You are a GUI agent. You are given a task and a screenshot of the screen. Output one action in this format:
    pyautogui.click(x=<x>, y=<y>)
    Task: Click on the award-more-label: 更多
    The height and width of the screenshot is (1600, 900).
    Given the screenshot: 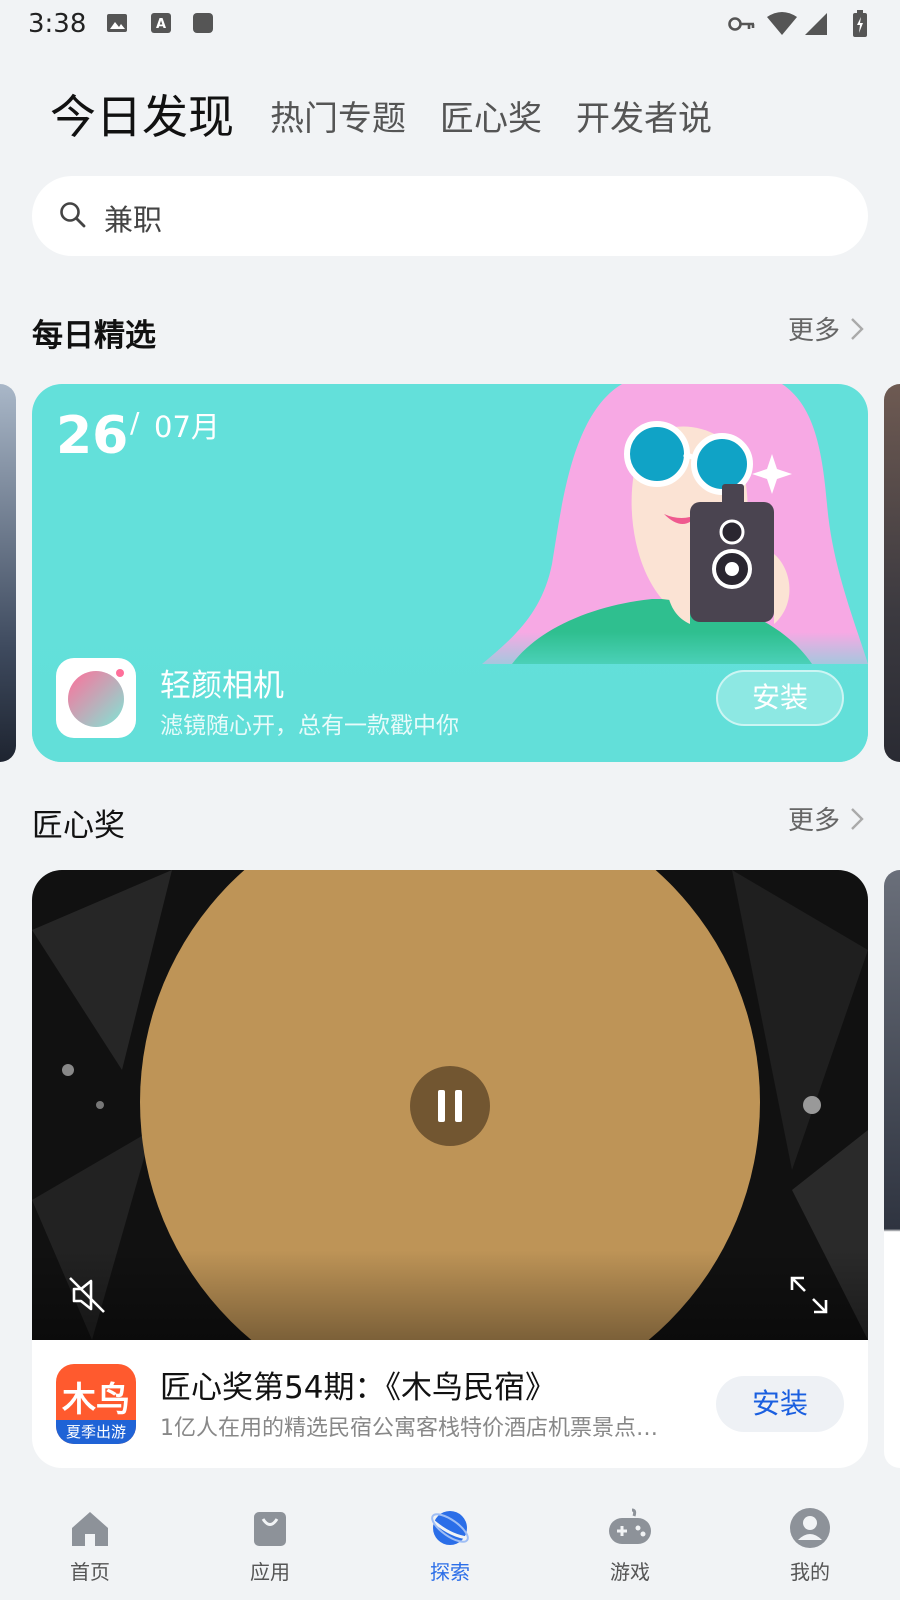 What is the action you would take?
    pyautogui.click(x=813, y=821)
    